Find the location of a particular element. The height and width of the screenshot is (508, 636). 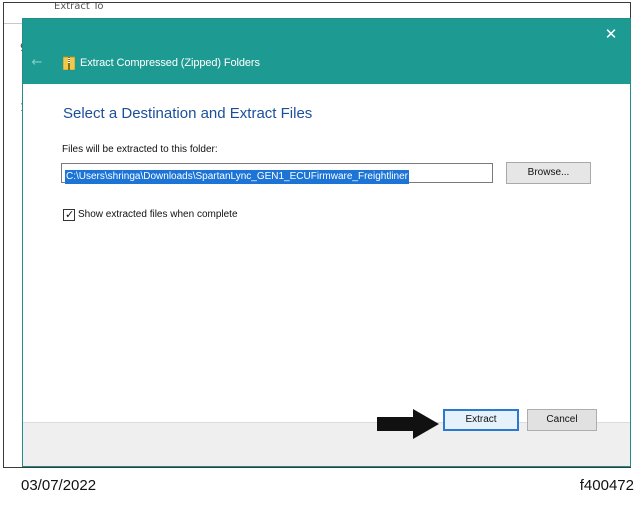

checkmark-icon: ✓ is located at coordinates (70, 214).